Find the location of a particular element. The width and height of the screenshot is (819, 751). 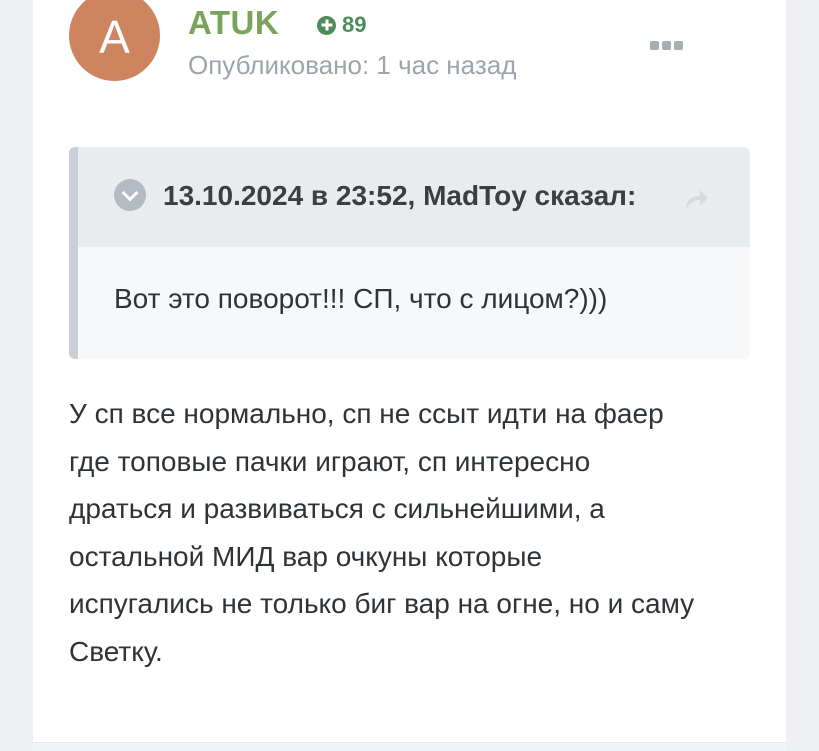

chevron-down-icon is located at coordinates (130, 195).